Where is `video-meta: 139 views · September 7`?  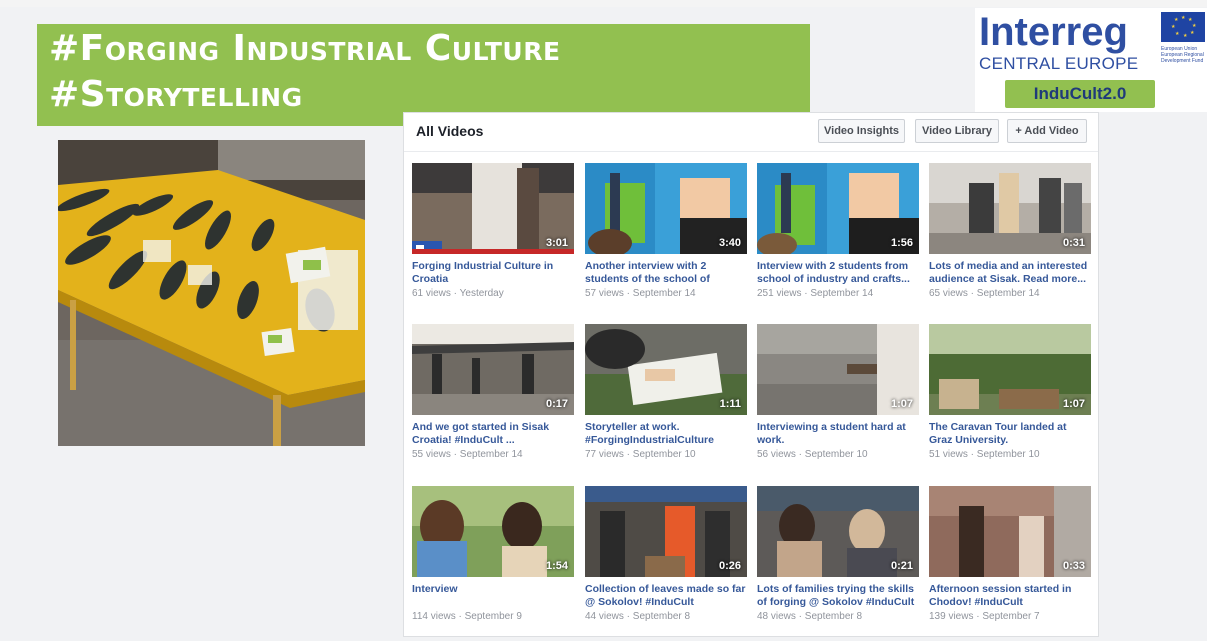 video-meta: 139 views · September 7 is located at coordinates (1010, 616).